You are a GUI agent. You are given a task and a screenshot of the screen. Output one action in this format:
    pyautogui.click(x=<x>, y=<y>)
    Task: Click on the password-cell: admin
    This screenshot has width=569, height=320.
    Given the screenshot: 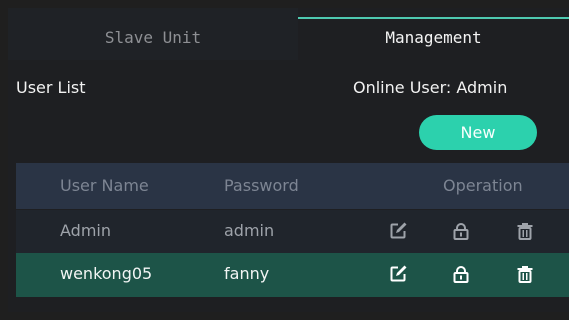 What is the action you would take?
    pyautogui.click(x=249, y=230)
    